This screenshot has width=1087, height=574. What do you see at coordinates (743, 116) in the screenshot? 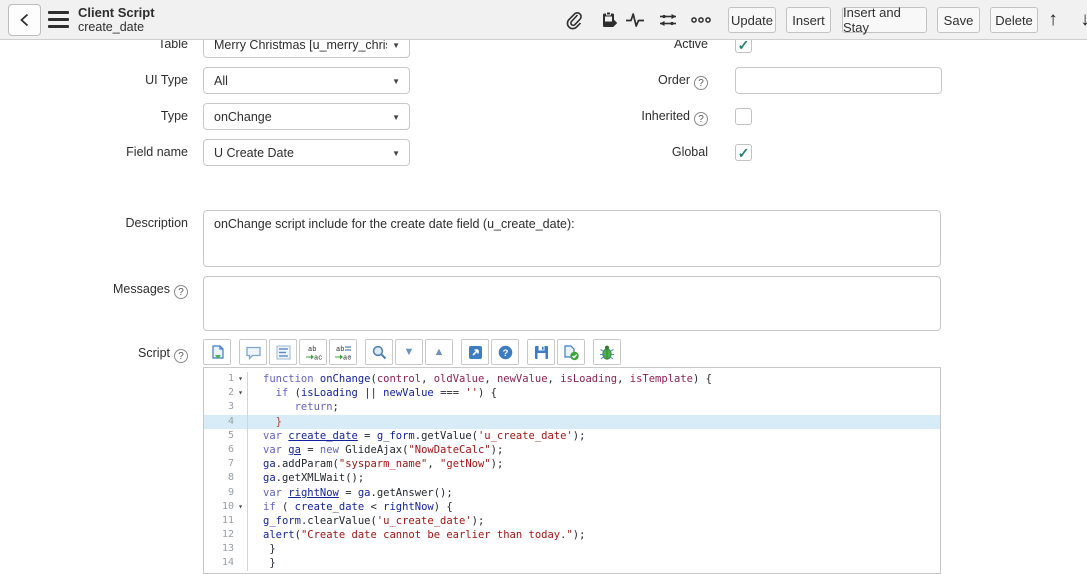
I see `inherited-checkbox` at bounding box center [743, 116].